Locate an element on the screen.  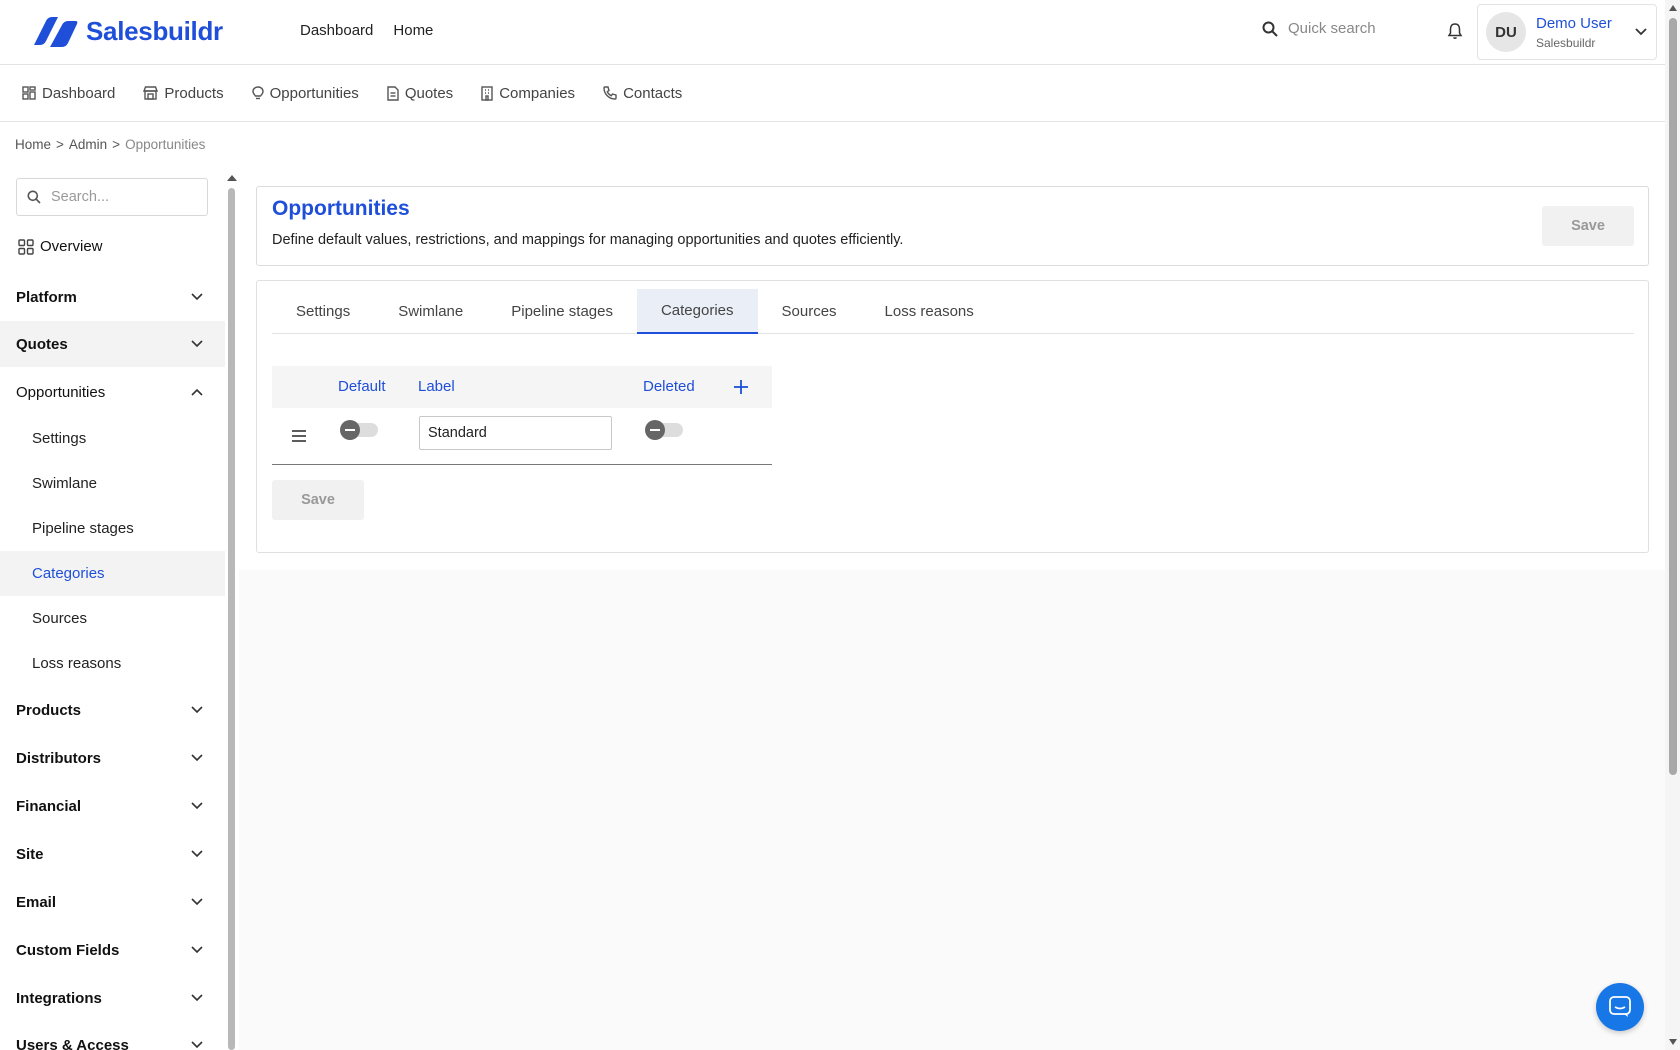
sidebar-section-financial: Financial is located at coordinates (112, 806).